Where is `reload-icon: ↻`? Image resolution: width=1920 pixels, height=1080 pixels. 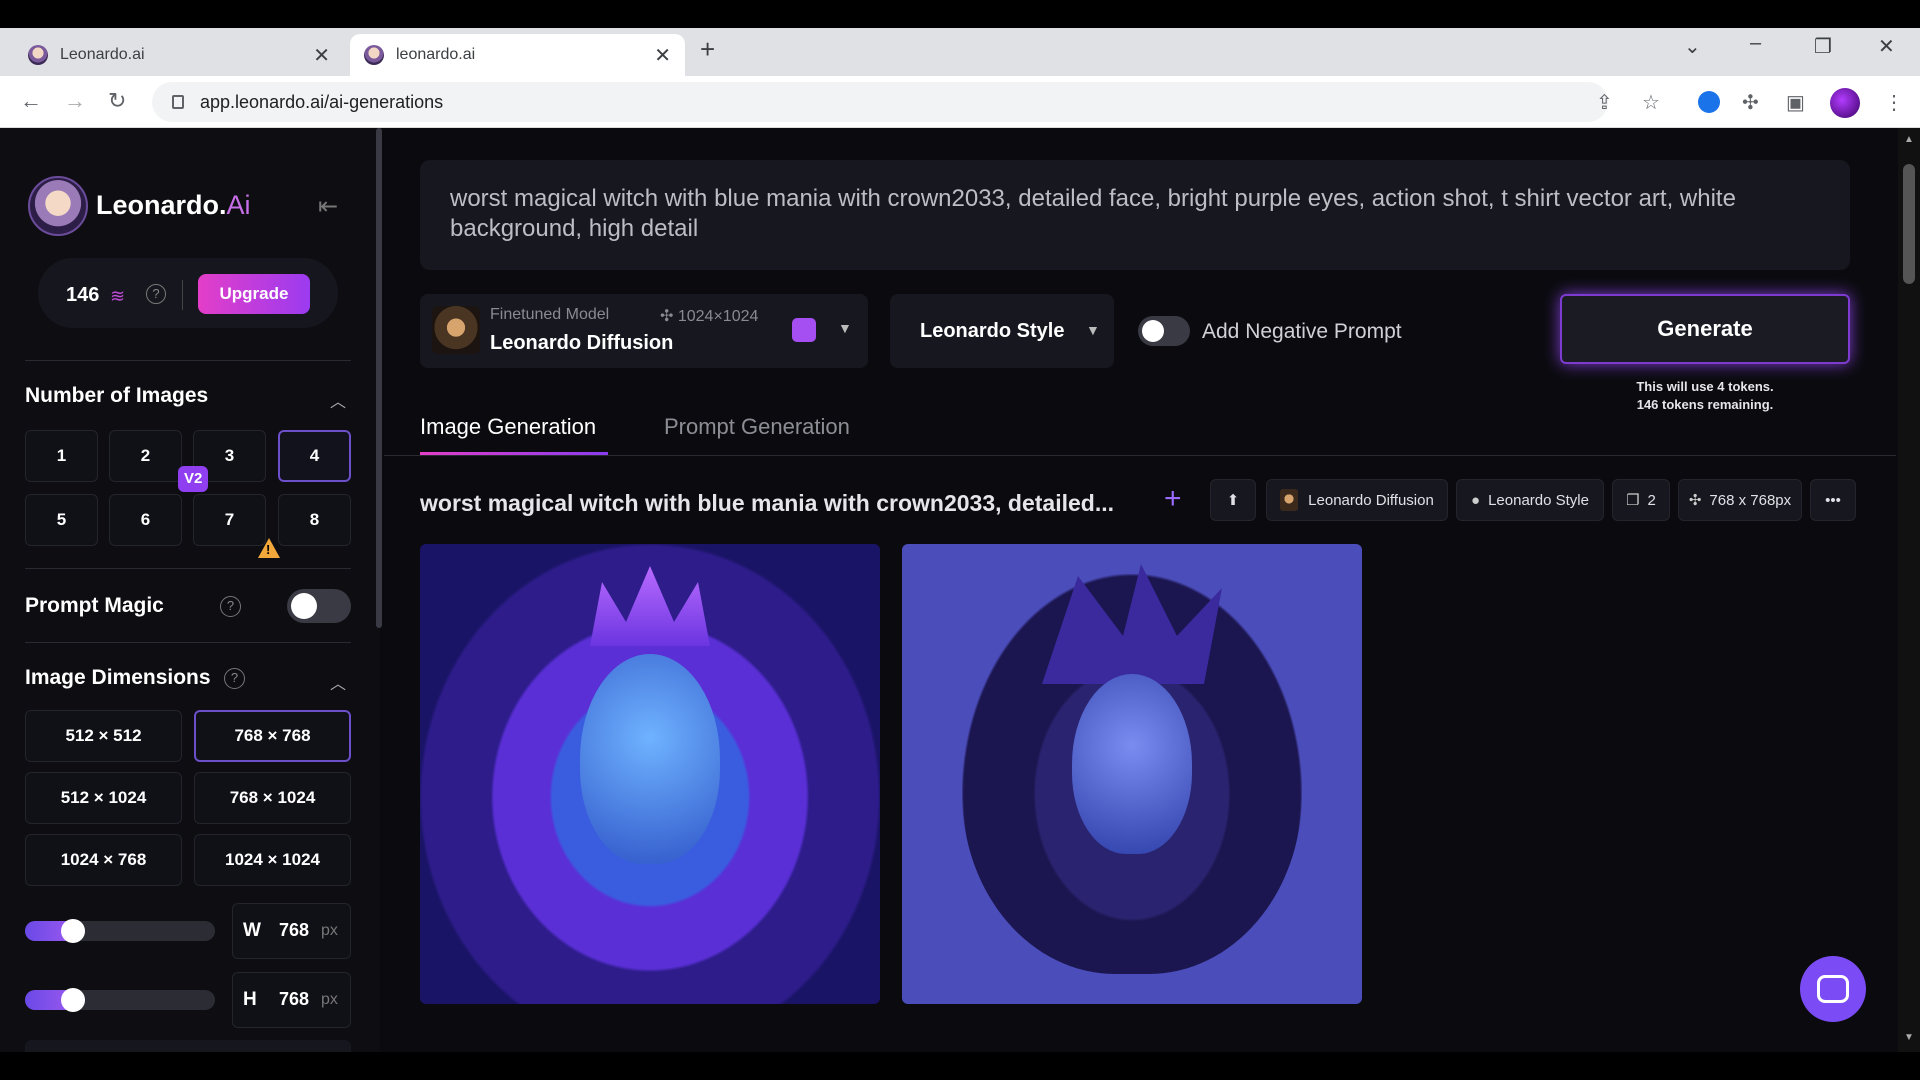
reload-icon: ↻ is located at coordinates (117, 101).